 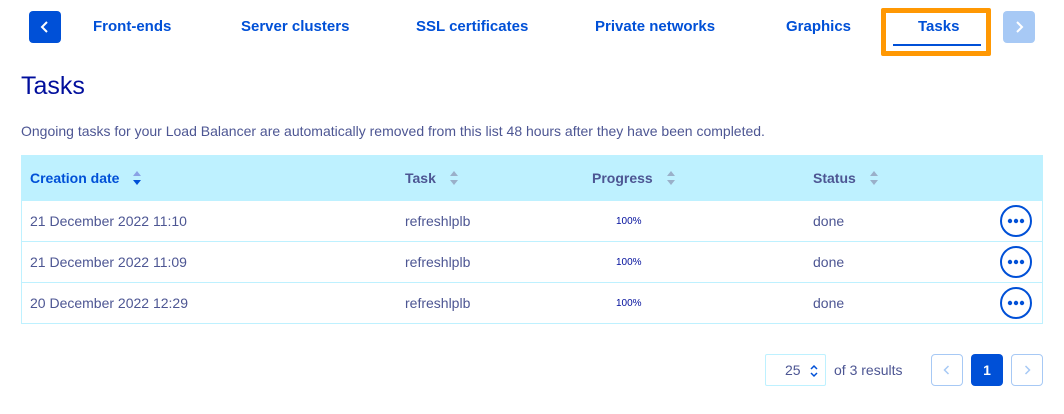 What do you see at coordinates (109, 303) in the screenshot?
I see `cell-creation-date: 20 December 2022 12:29` at bounding box center [109, 303].